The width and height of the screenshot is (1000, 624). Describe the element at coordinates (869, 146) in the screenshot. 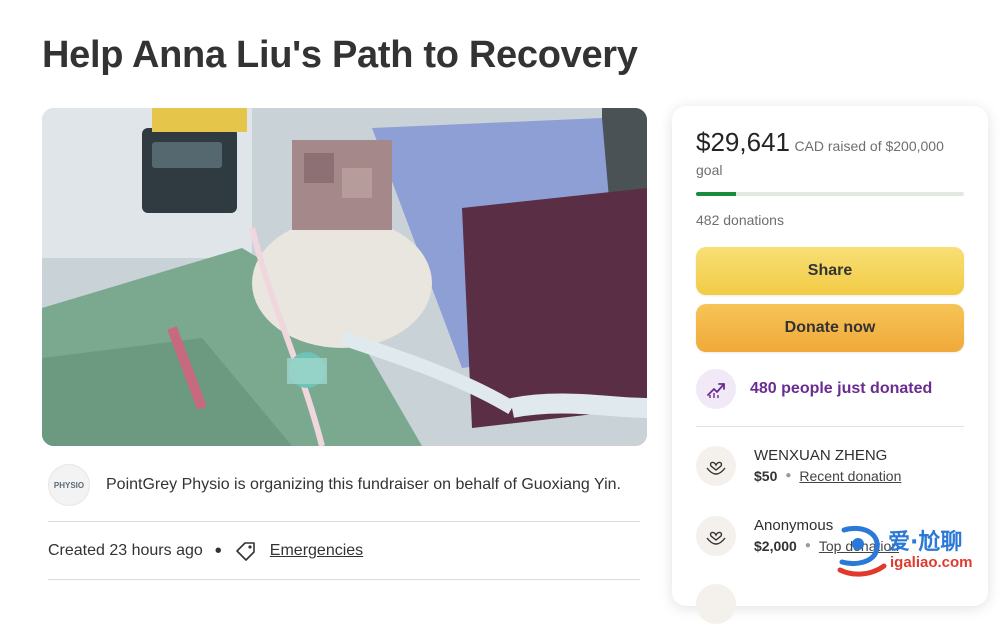

I see `raised-text: CAD raised of $200,000` at that location.